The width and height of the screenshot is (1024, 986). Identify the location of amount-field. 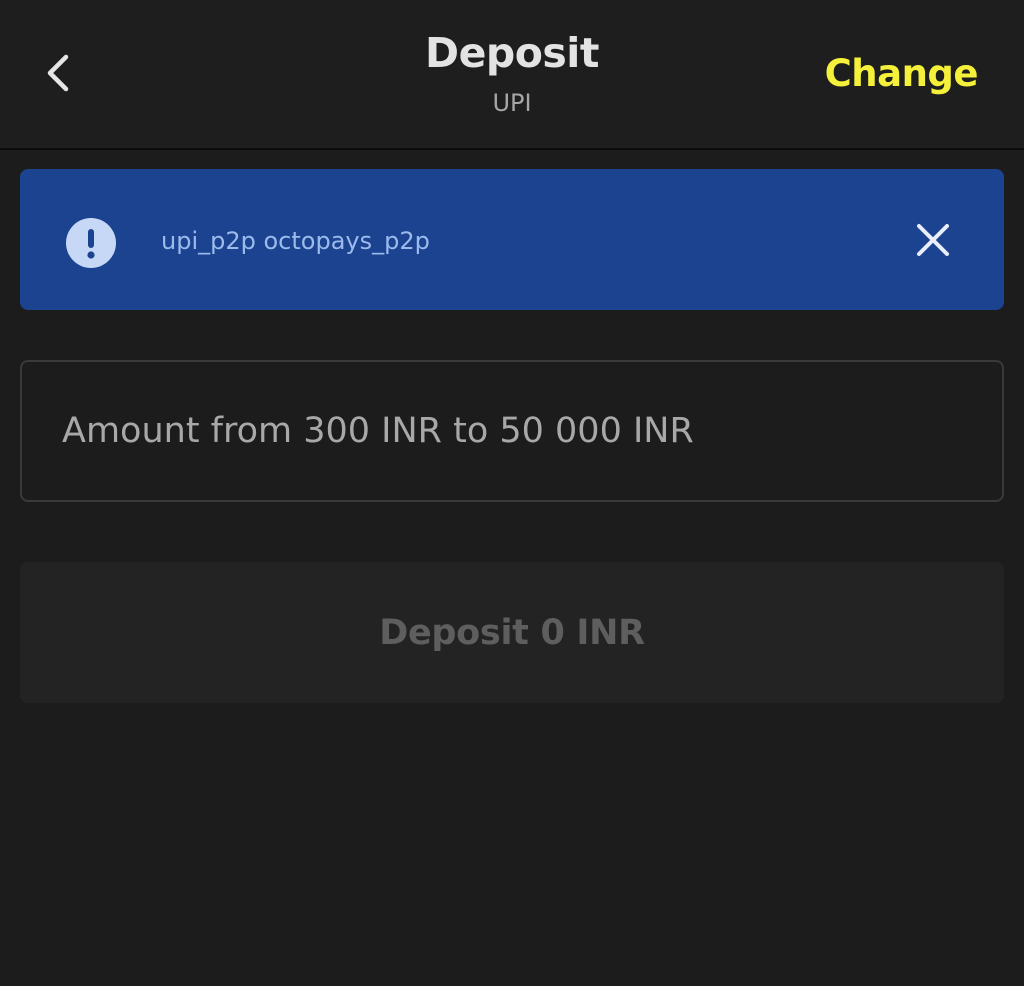
(512, 431).